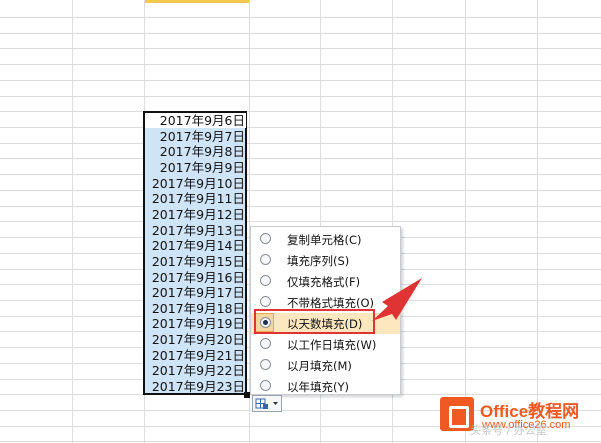  I want to click on office-logo-icon, so click(457, 414).